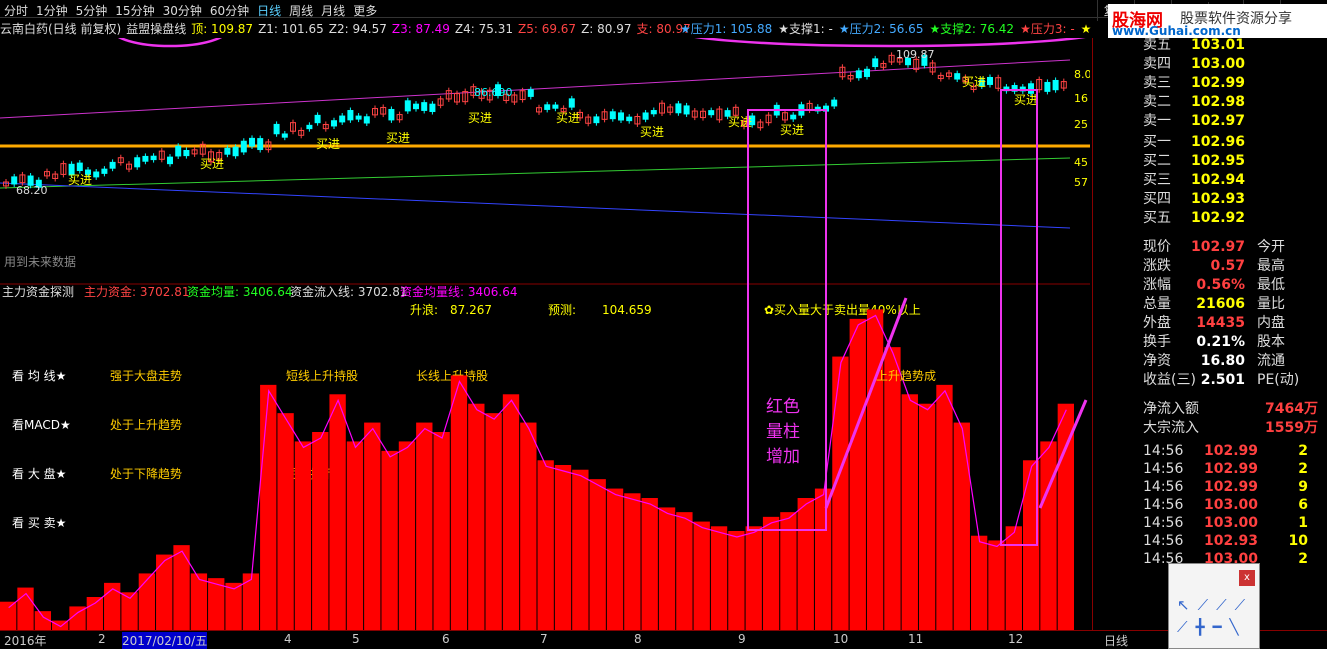 The height and width of the screenshot is (649, 1327). I want to click on order-row: 买三 102.94, so click(1194, 180).